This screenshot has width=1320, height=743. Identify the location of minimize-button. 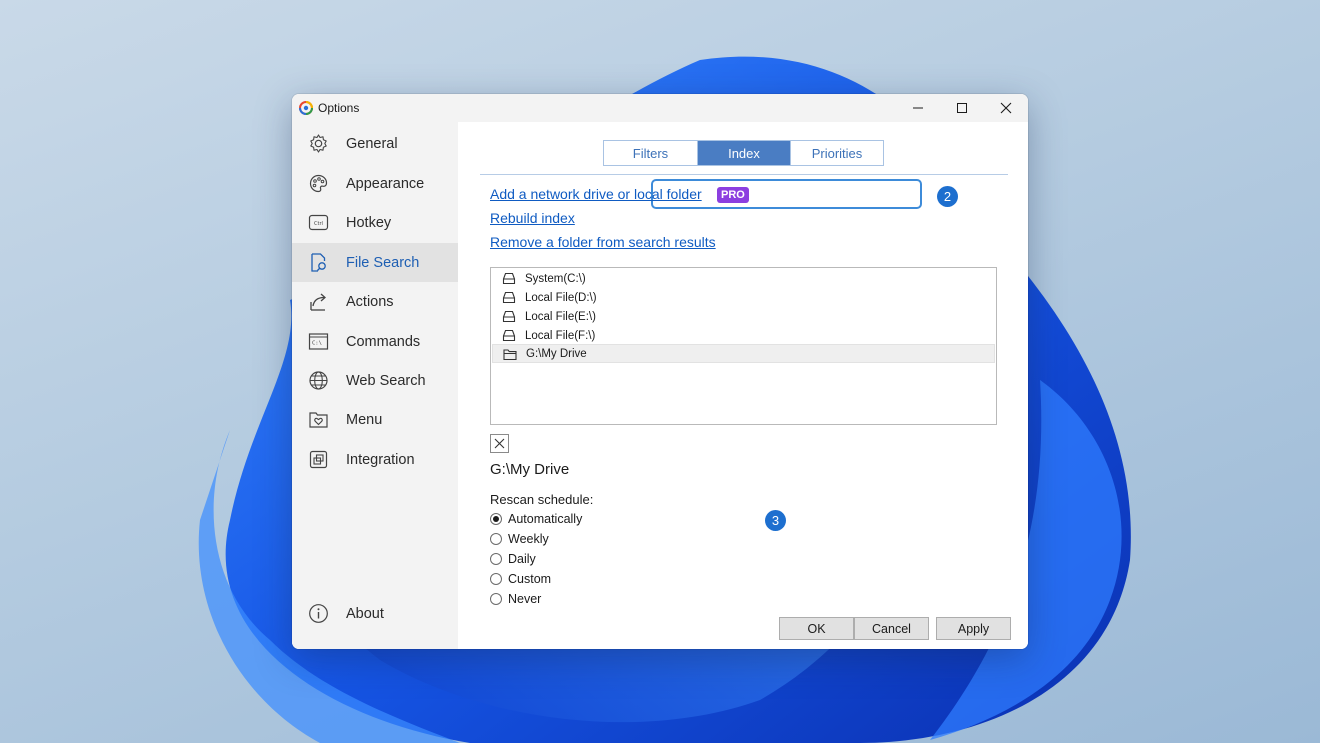
(918, 108).